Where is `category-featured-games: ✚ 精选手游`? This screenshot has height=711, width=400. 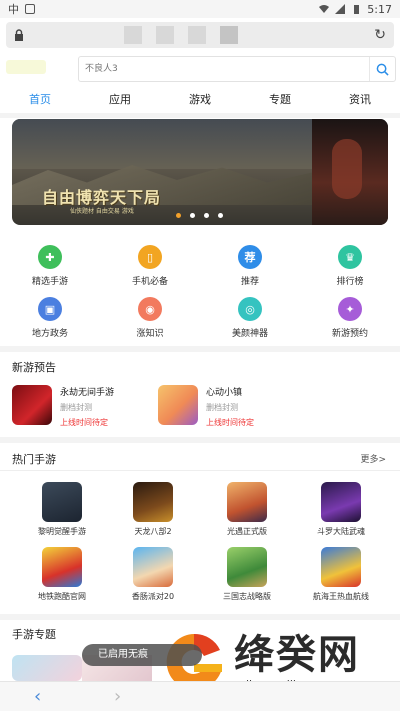
category-featured-games: ✚ 精选手游 is located at coordinates (50, 266).